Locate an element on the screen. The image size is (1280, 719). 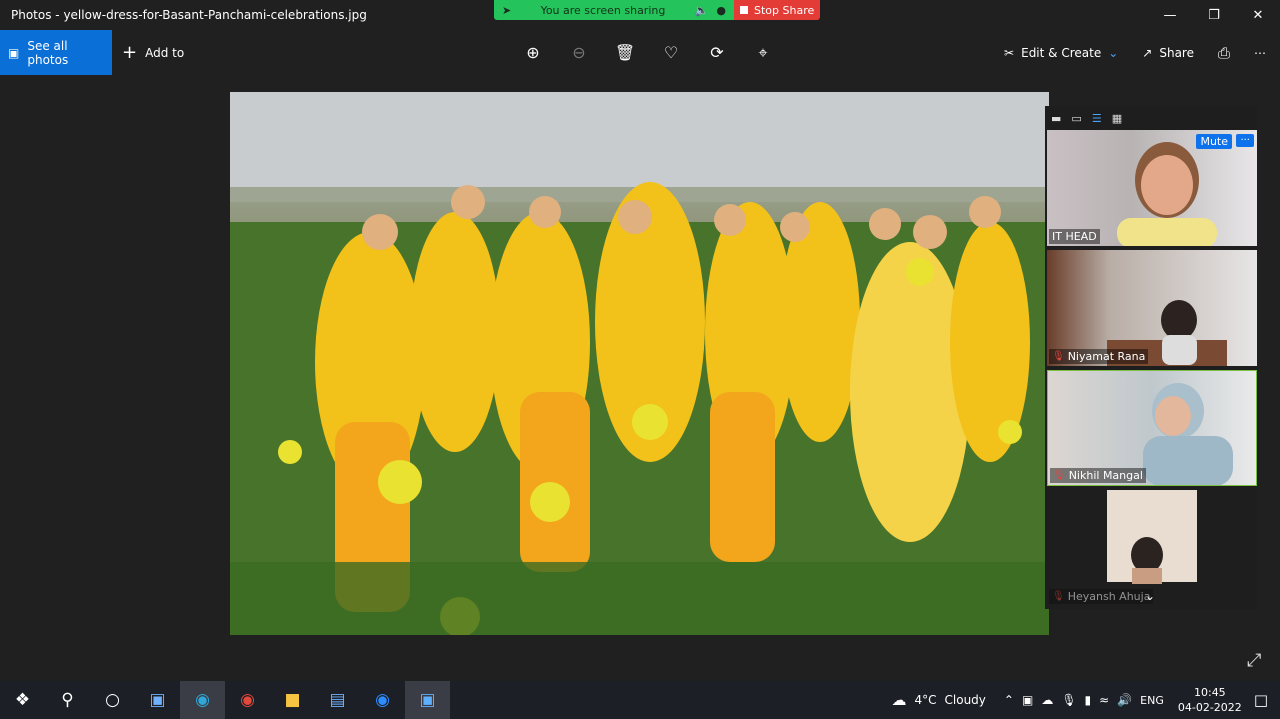
weather-desc: Cloudy is located at coordinates (965, 700).